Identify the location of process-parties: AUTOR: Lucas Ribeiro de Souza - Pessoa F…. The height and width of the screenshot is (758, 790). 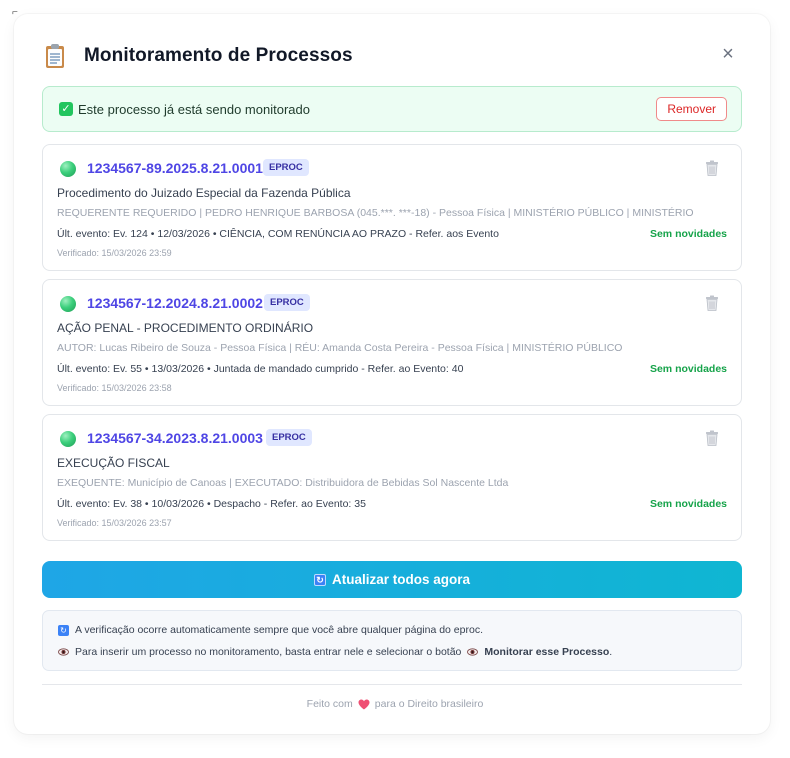
(340, 348).